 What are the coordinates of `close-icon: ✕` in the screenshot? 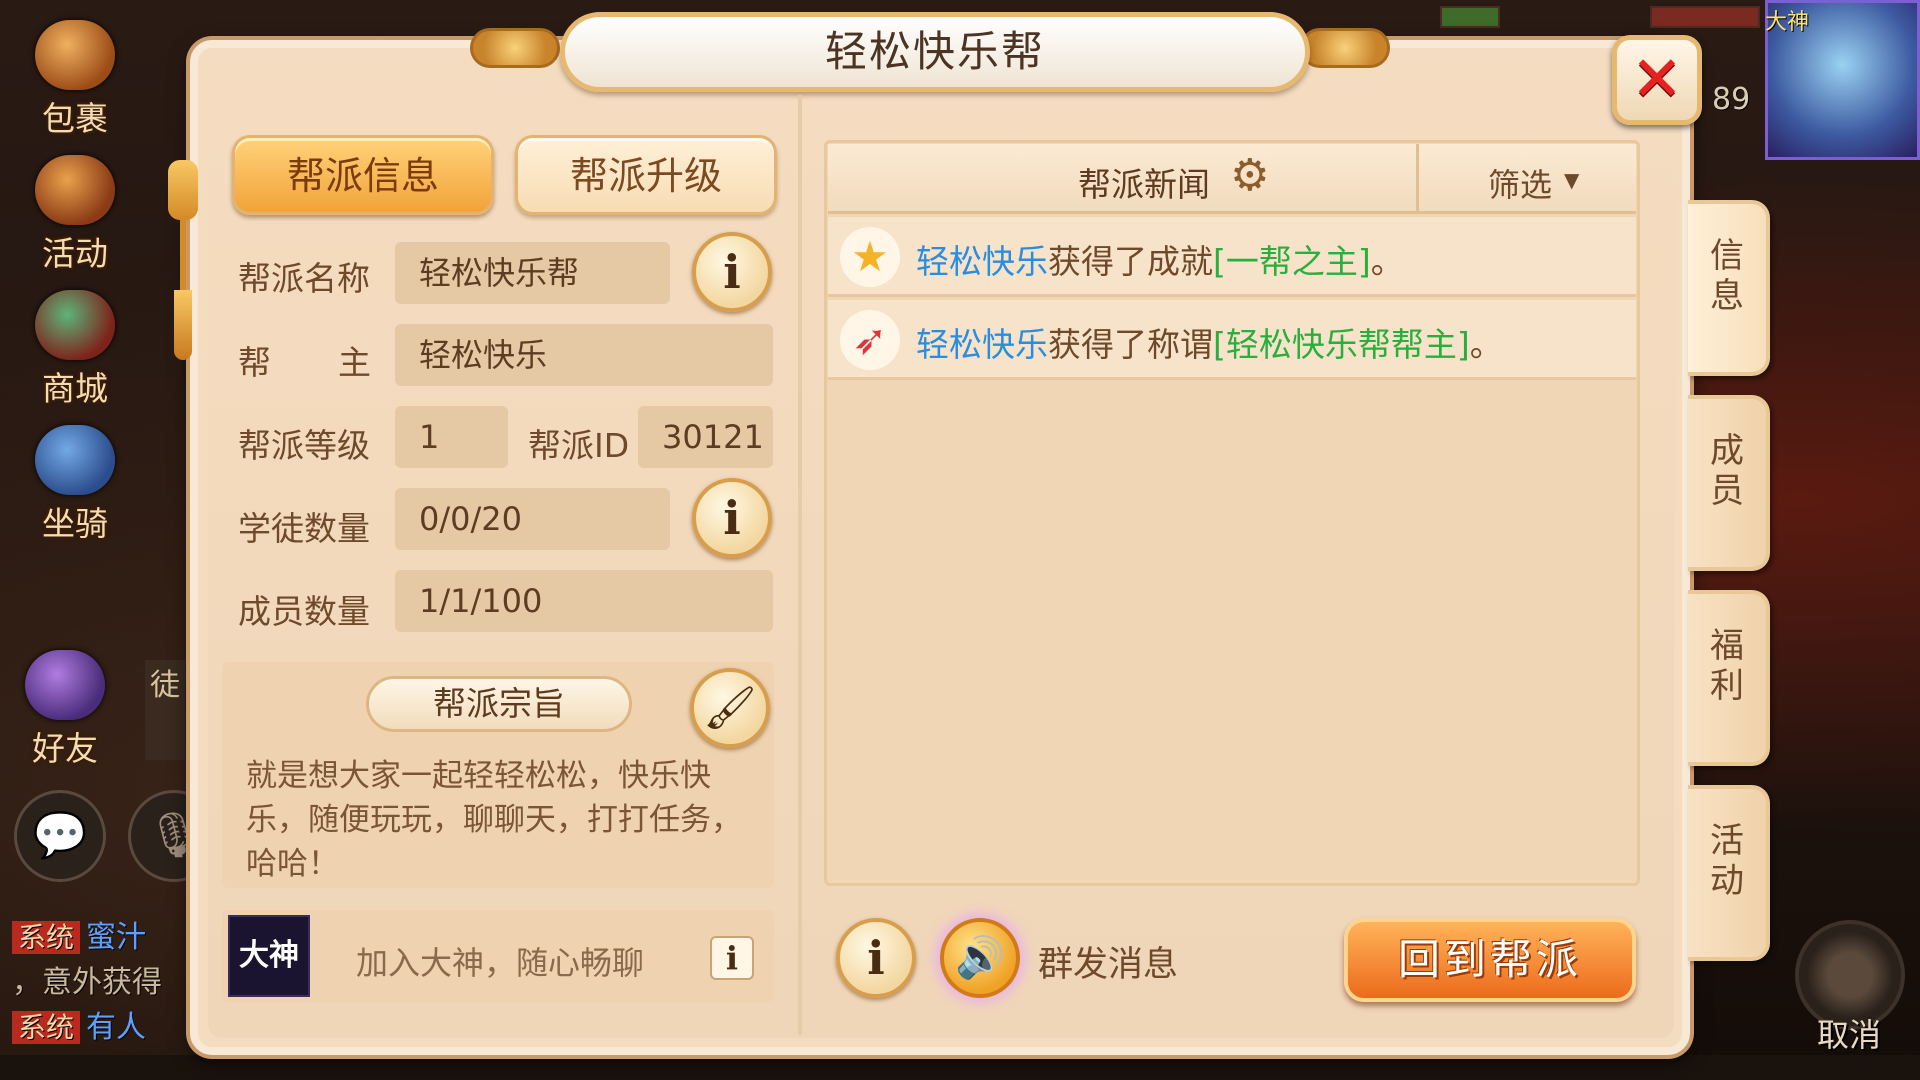 It's located at (1657, 78).